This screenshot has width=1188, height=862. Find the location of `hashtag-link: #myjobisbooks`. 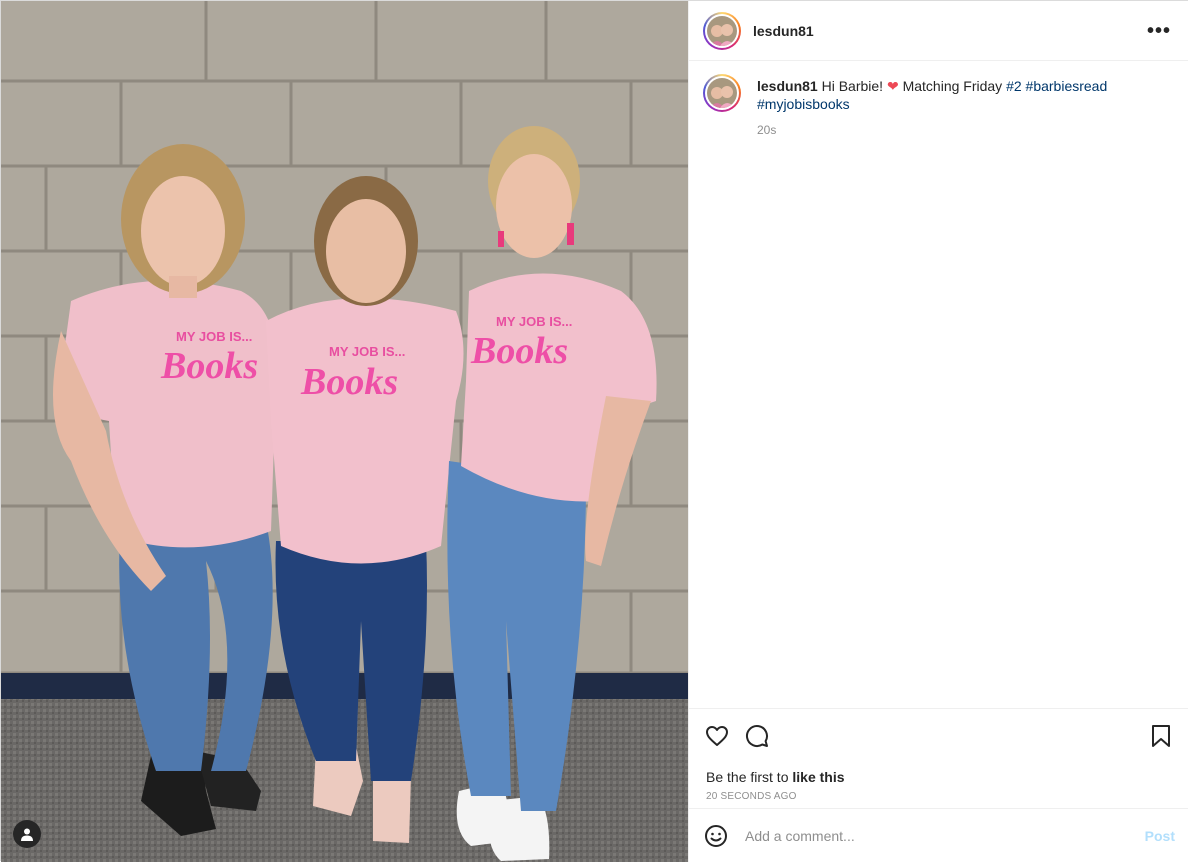

hashtag-link: #myjobisbooks is located at coordinates (803, 104).